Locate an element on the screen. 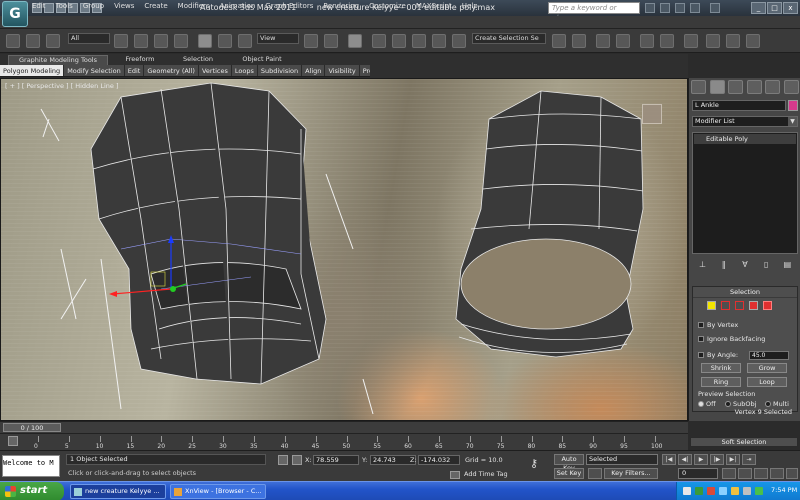 The image size is (800, 500). start-button: start is located at coordinates (32, 491).